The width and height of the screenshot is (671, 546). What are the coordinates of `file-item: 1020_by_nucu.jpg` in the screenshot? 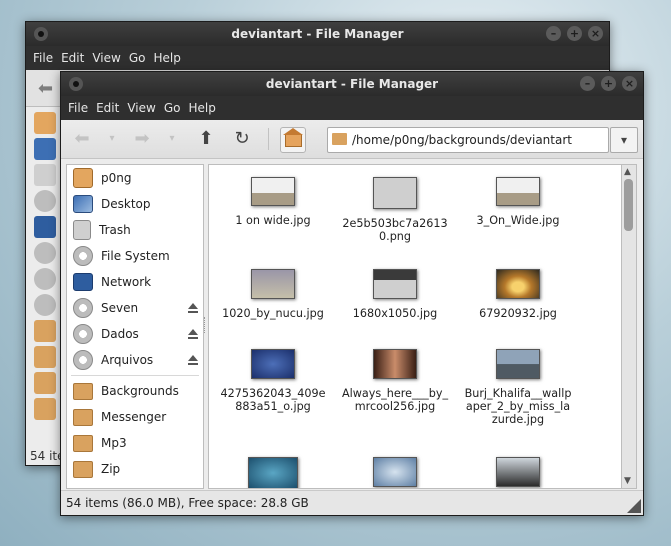 It's located at (273, 294).